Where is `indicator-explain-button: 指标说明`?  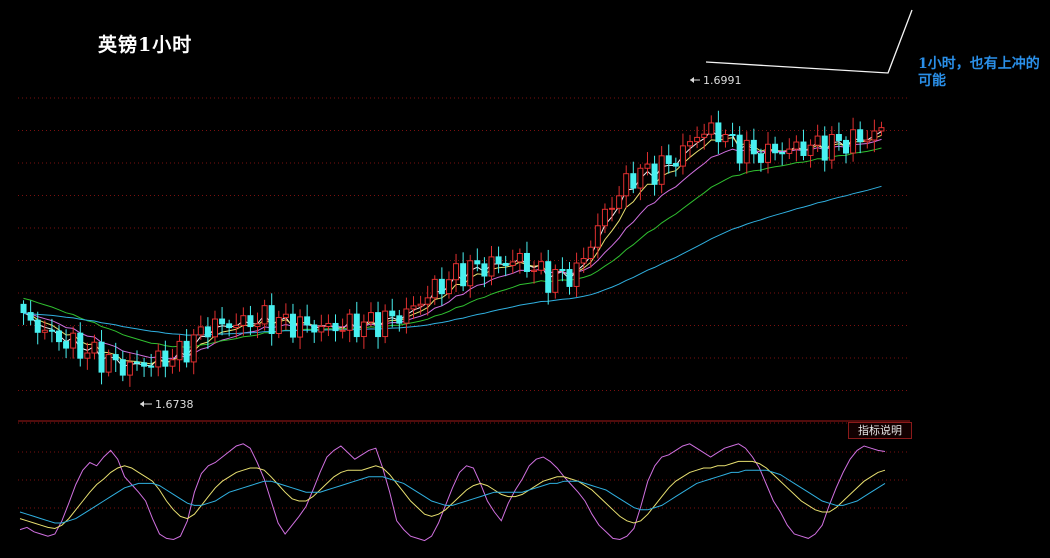
indicator-explain-button: 指标说明 is located at coordinates (880, 430).